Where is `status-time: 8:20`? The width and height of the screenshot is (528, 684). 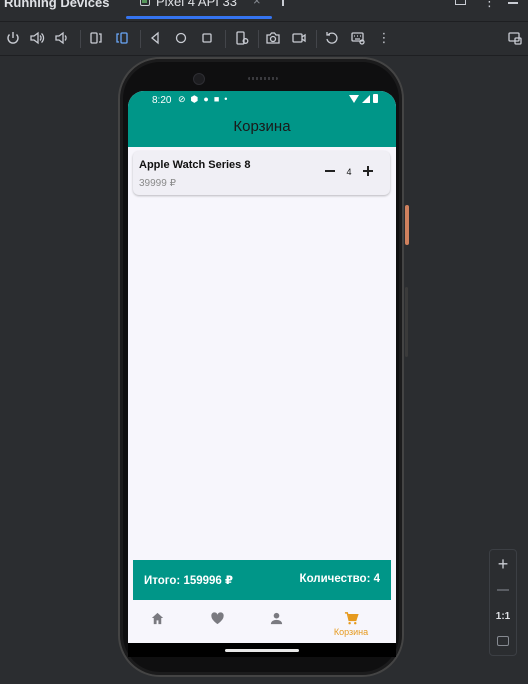
status-time: 8:20 is located at coordinates (162, 100).